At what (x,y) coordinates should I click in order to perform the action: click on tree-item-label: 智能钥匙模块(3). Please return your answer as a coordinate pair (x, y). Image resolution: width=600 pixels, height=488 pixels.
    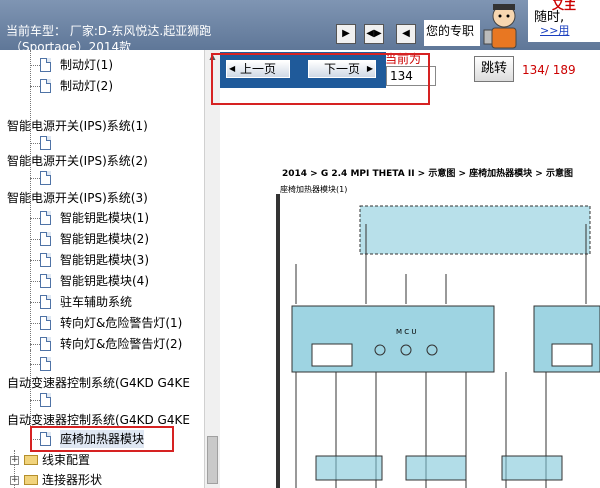
    Looking at the image, I should click on (104, 260).